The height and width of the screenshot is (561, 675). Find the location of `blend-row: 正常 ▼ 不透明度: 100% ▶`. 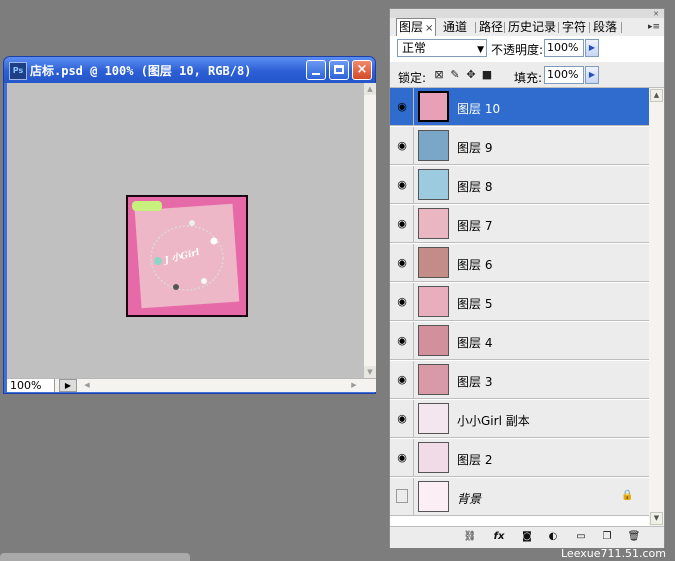

blend-row: 正常 ▼ 不透明度: 100% ▶ is located at coordinates (527, 49).